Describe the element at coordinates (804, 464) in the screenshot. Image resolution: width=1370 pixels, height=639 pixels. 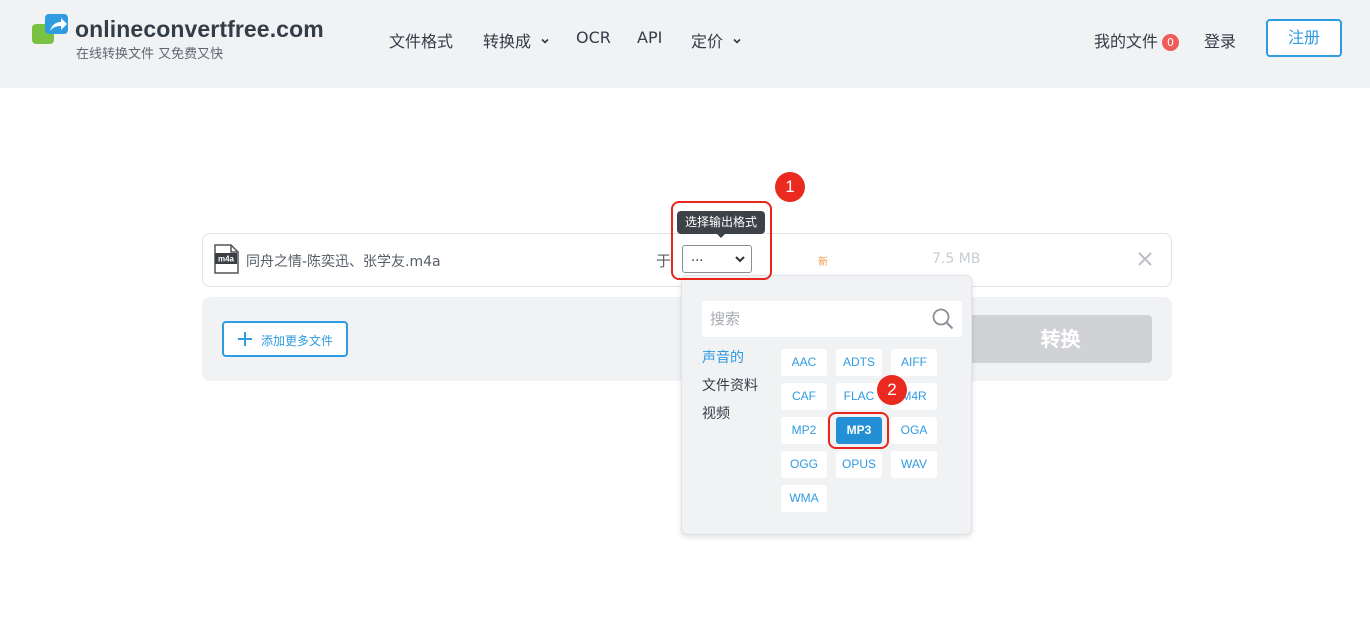
I see `format-ogg: OGG` at that location.